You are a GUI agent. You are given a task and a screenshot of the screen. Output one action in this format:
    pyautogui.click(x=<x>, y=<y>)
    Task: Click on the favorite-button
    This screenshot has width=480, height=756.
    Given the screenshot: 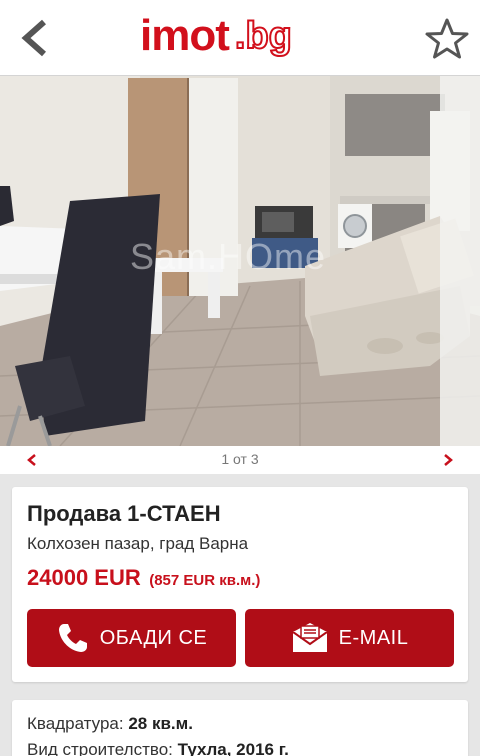 What is the action you would take?
    pyautogui.click(x=447, y=39)
    